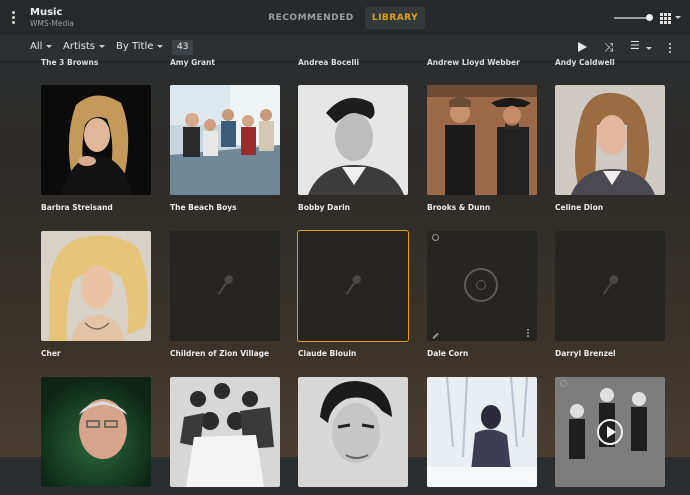 The image size is (690, 495). I want to click on sort-order-icon: ☰, so click(635, 45).